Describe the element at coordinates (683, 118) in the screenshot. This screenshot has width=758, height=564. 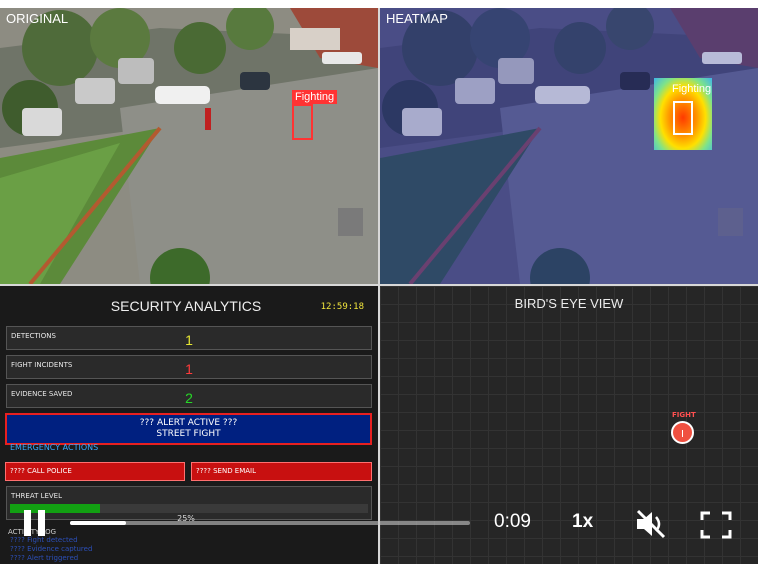
I see `heatmap-detection-box` at that location.